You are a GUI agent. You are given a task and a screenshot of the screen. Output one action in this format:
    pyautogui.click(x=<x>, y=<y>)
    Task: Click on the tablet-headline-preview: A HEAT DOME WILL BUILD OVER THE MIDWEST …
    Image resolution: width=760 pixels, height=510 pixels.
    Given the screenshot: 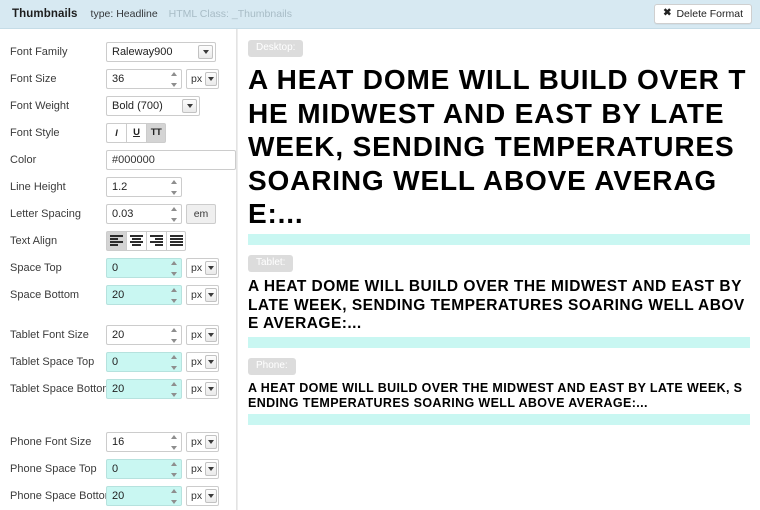 What is the action you would take?
    pyautogui.click(x=496, y=305)
    